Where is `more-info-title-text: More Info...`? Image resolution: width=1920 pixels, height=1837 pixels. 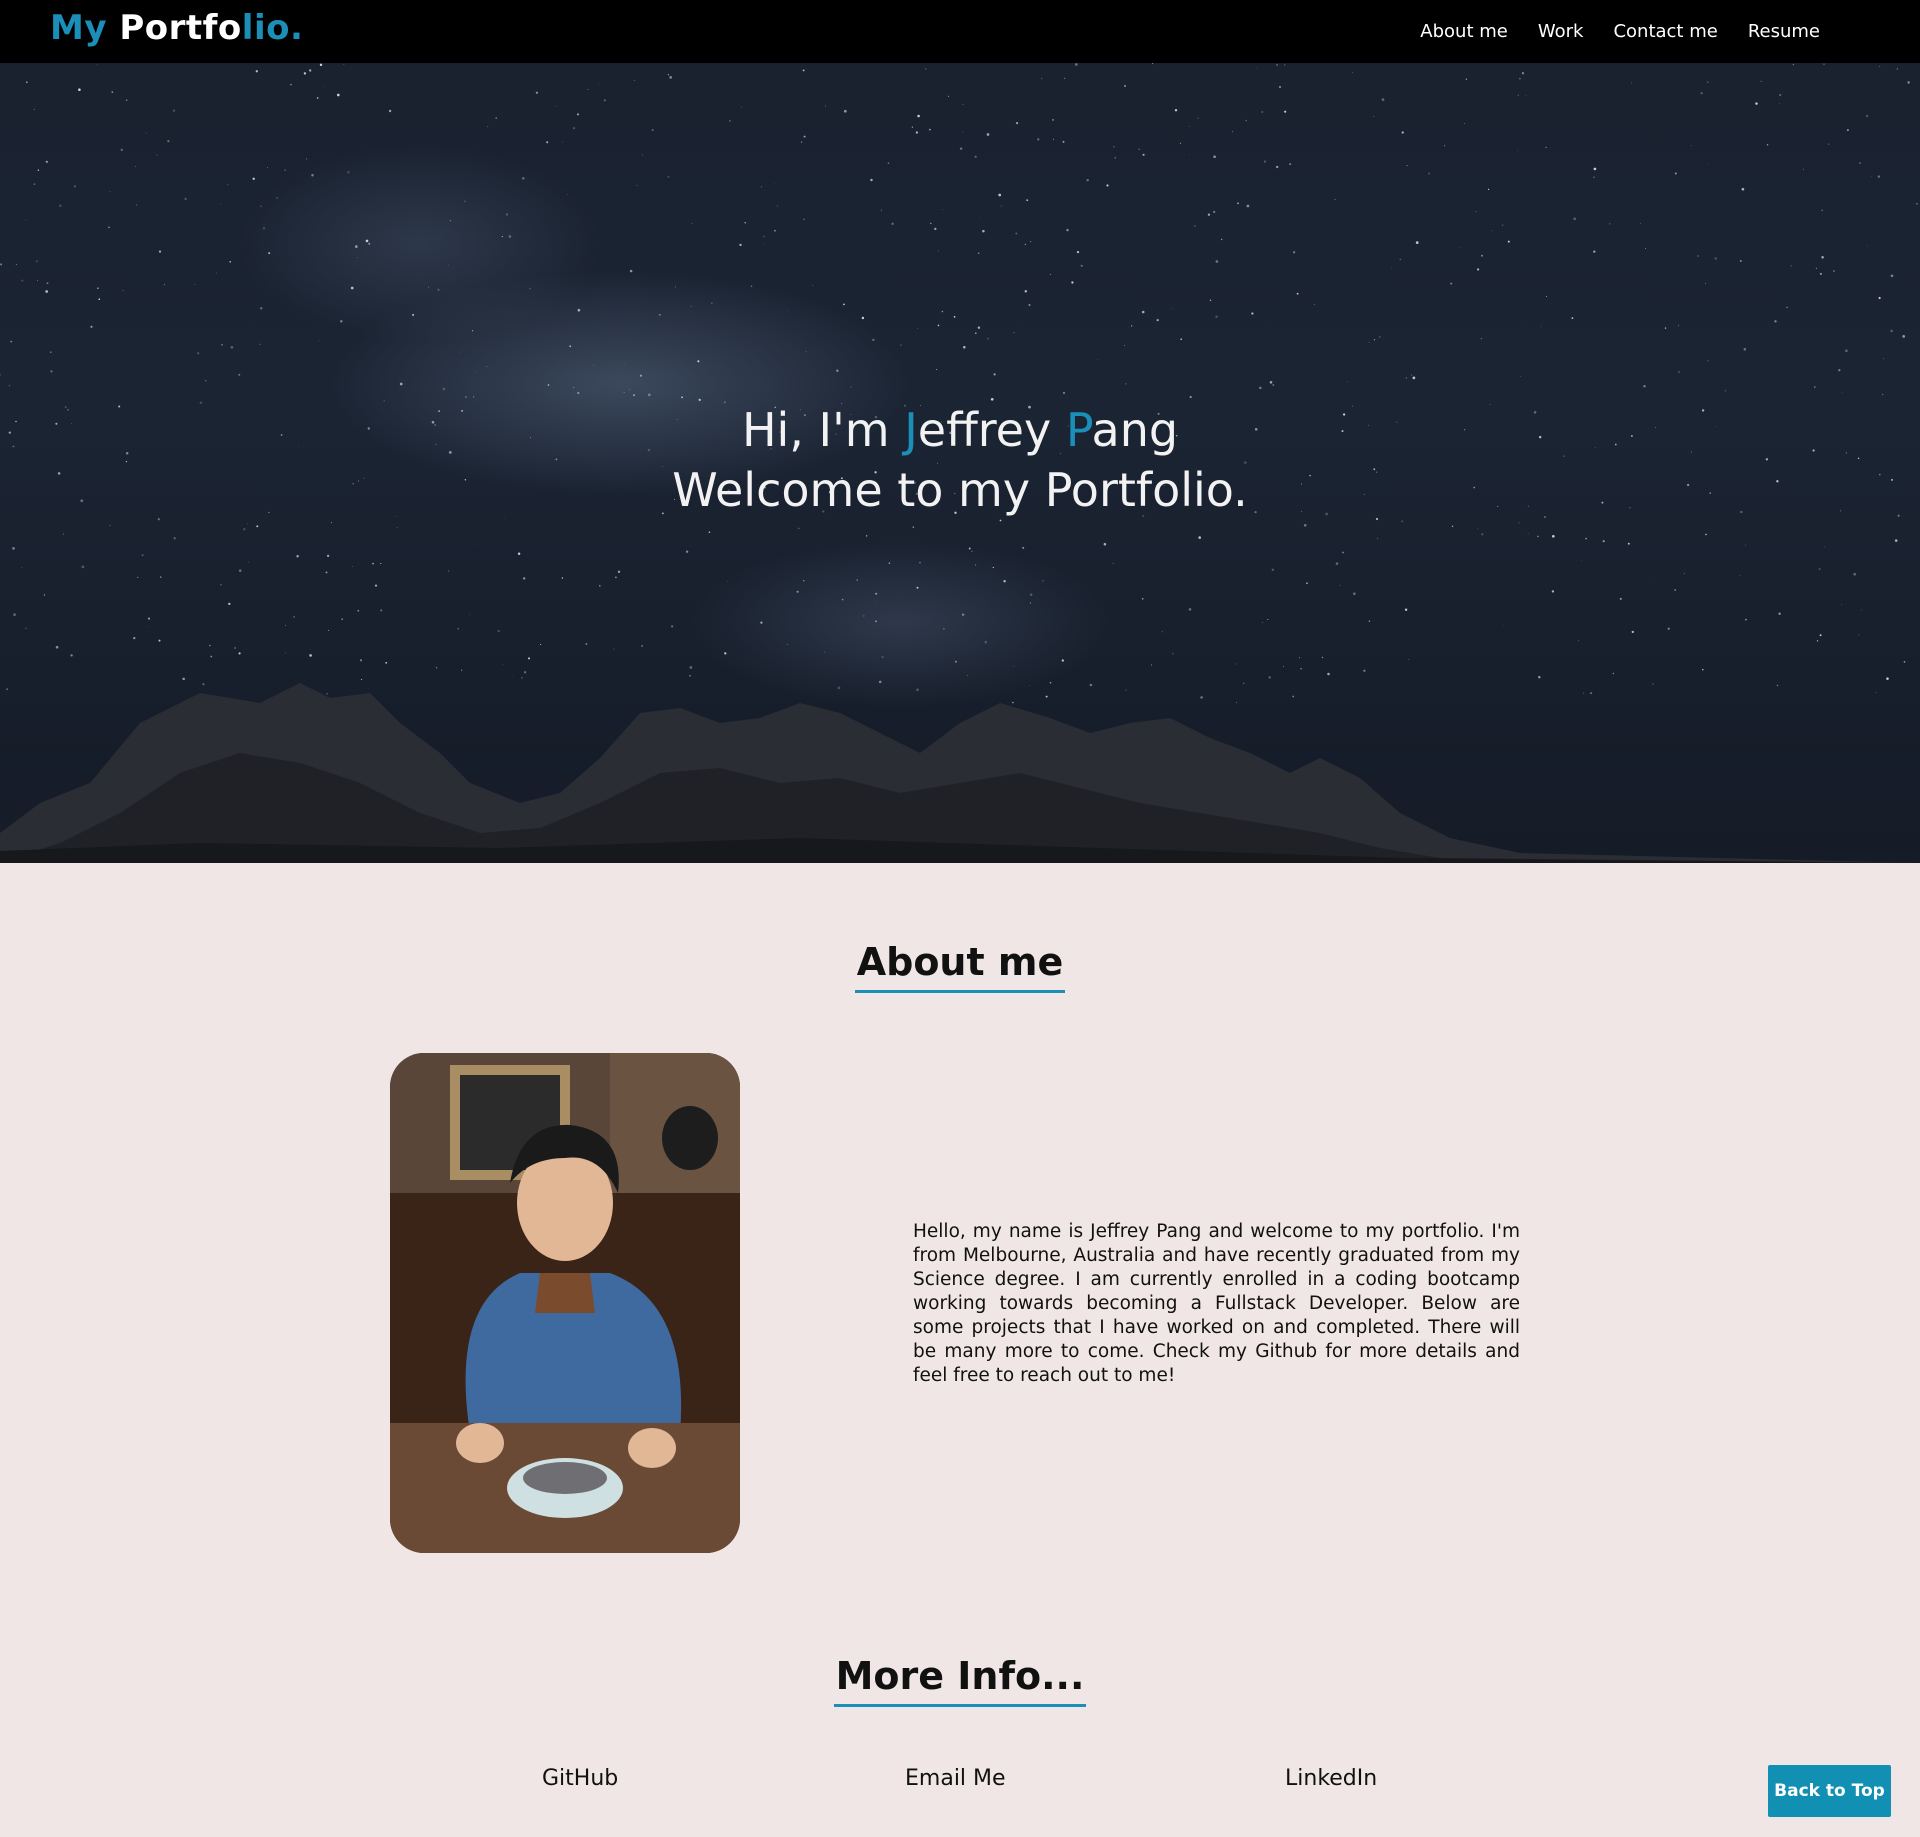 more-info-title-text: More Info... is located at coordinates (960, 1680).